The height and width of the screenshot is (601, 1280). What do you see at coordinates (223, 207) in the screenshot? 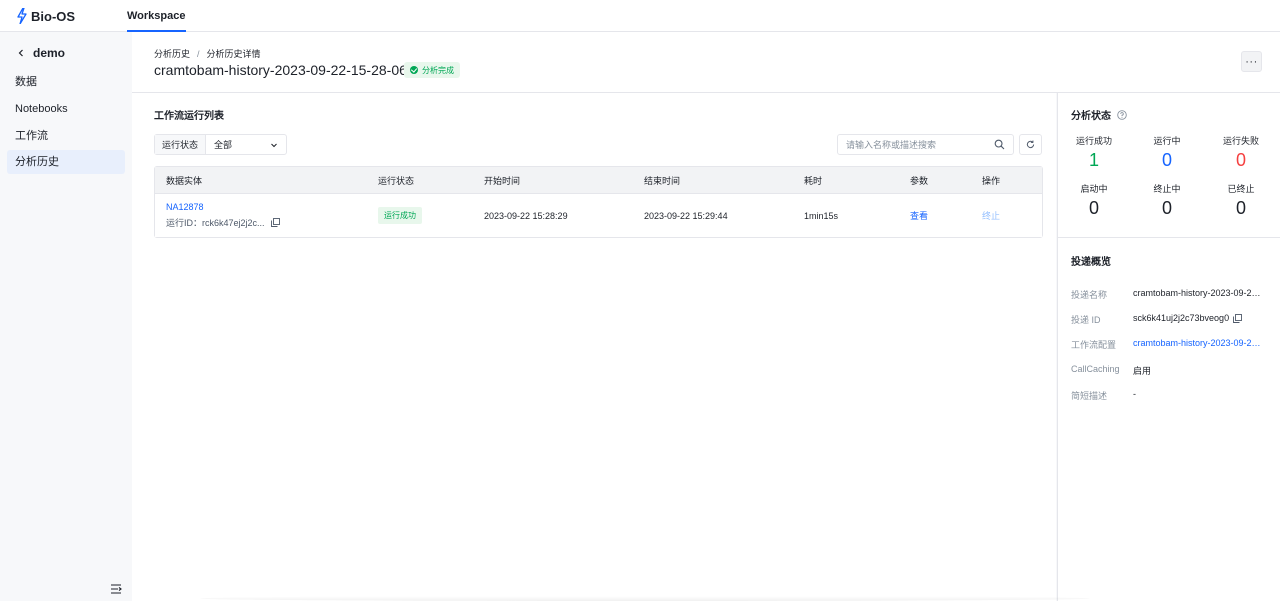
I see `entity-link: NA12878` at bounding box center [223, 207].